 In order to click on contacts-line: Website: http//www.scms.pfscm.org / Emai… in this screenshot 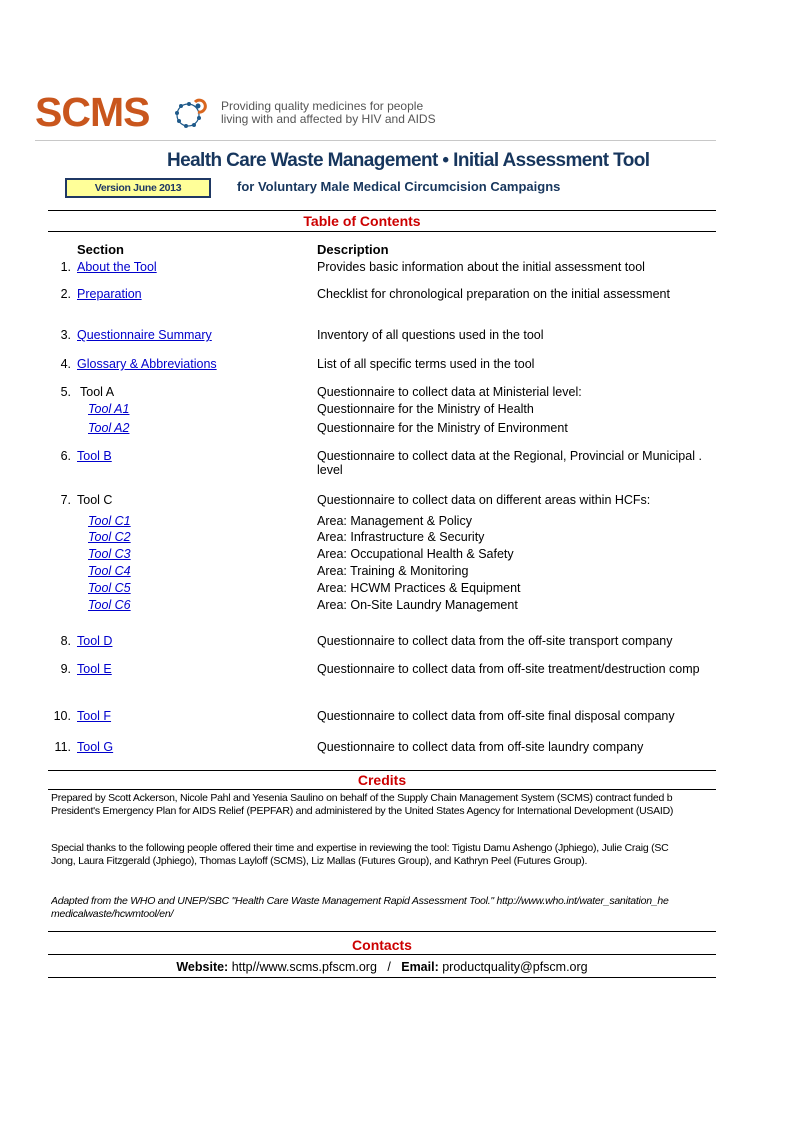, I will do `click(391, 967)`.